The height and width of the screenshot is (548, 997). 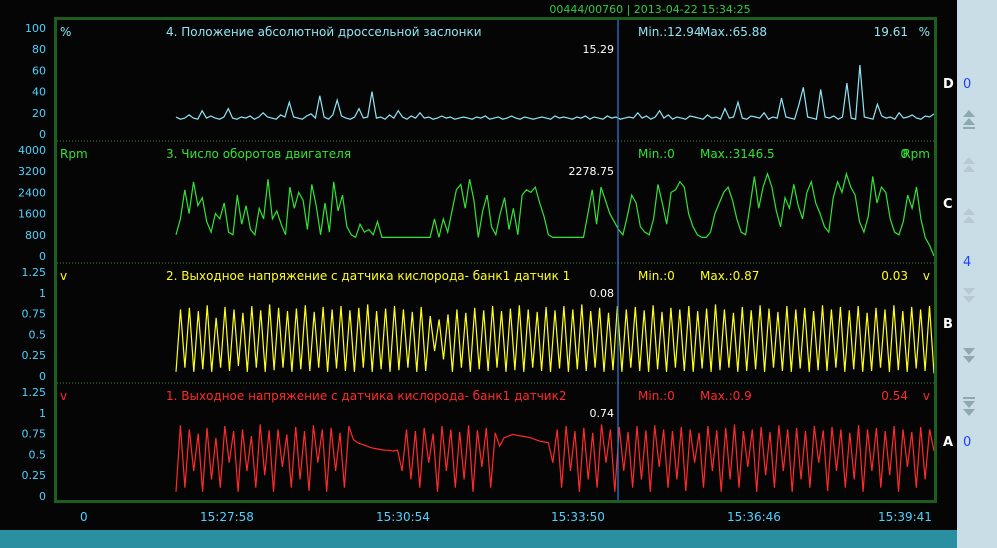 I want to click on side-value-bottom: 0, so click(x=967, y=442).